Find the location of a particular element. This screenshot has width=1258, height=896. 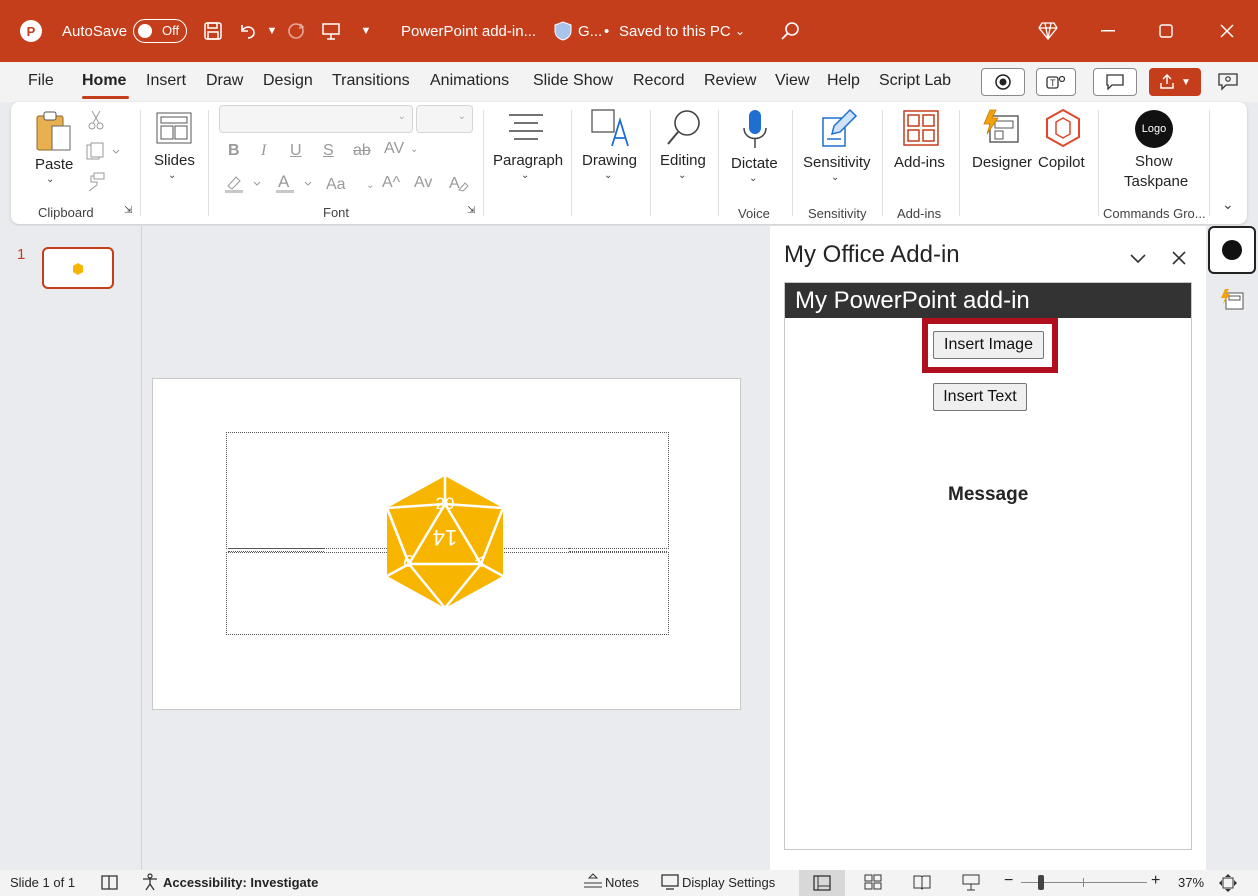

editing-dropdown-icon: ⌄ is located at coordinates (682, 175).